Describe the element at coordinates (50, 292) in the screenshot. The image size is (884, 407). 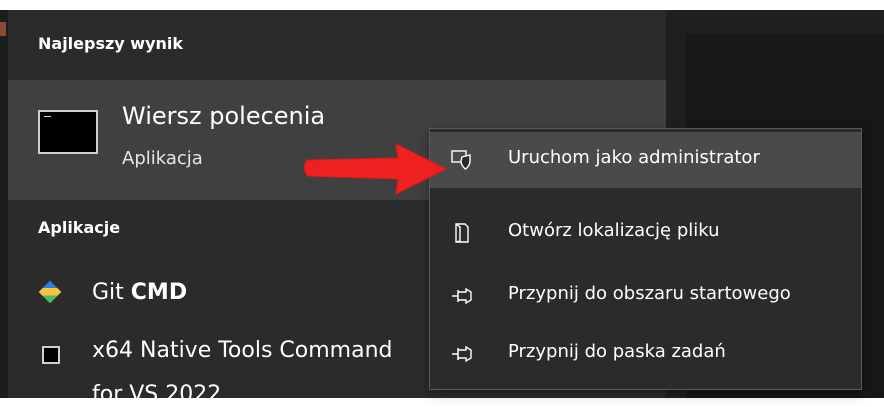
I see `git-icon` at that location.